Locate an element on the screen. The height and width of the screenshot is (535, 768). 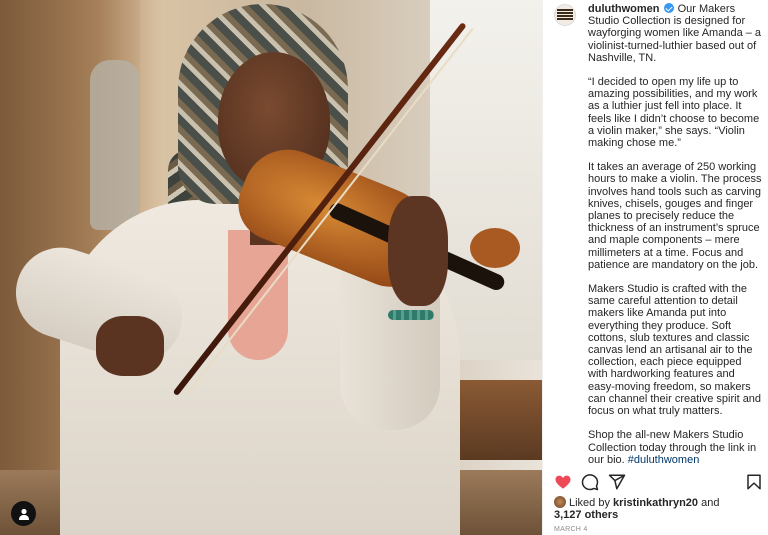
liked-by-prefix: Liked by is located at coordinates (589, 503).